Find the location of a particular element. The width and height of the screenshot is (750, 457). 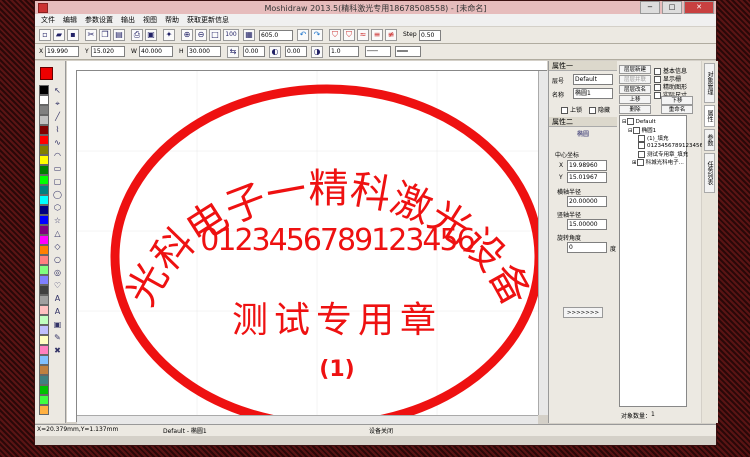

cut-icon: ✂ is located at coordinates (91, 35).